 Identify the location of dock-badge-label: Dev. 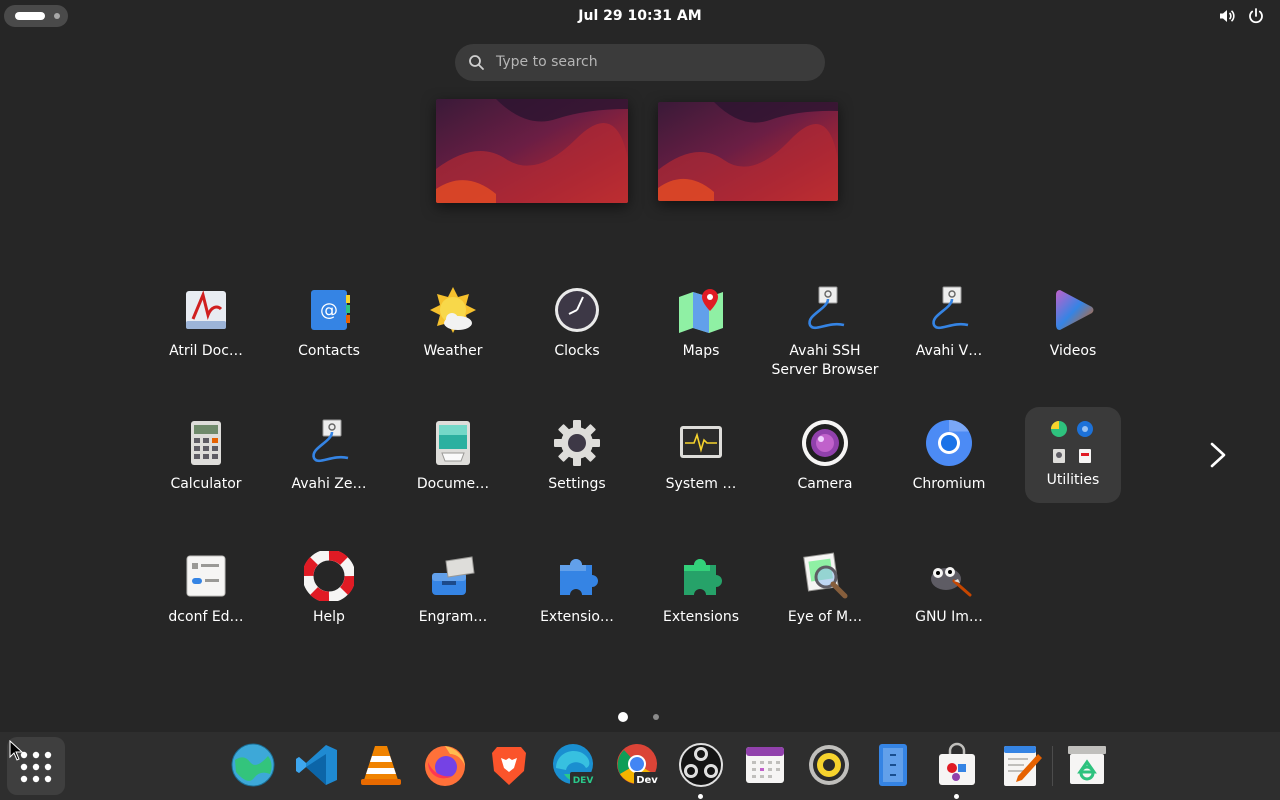
(647, 780).